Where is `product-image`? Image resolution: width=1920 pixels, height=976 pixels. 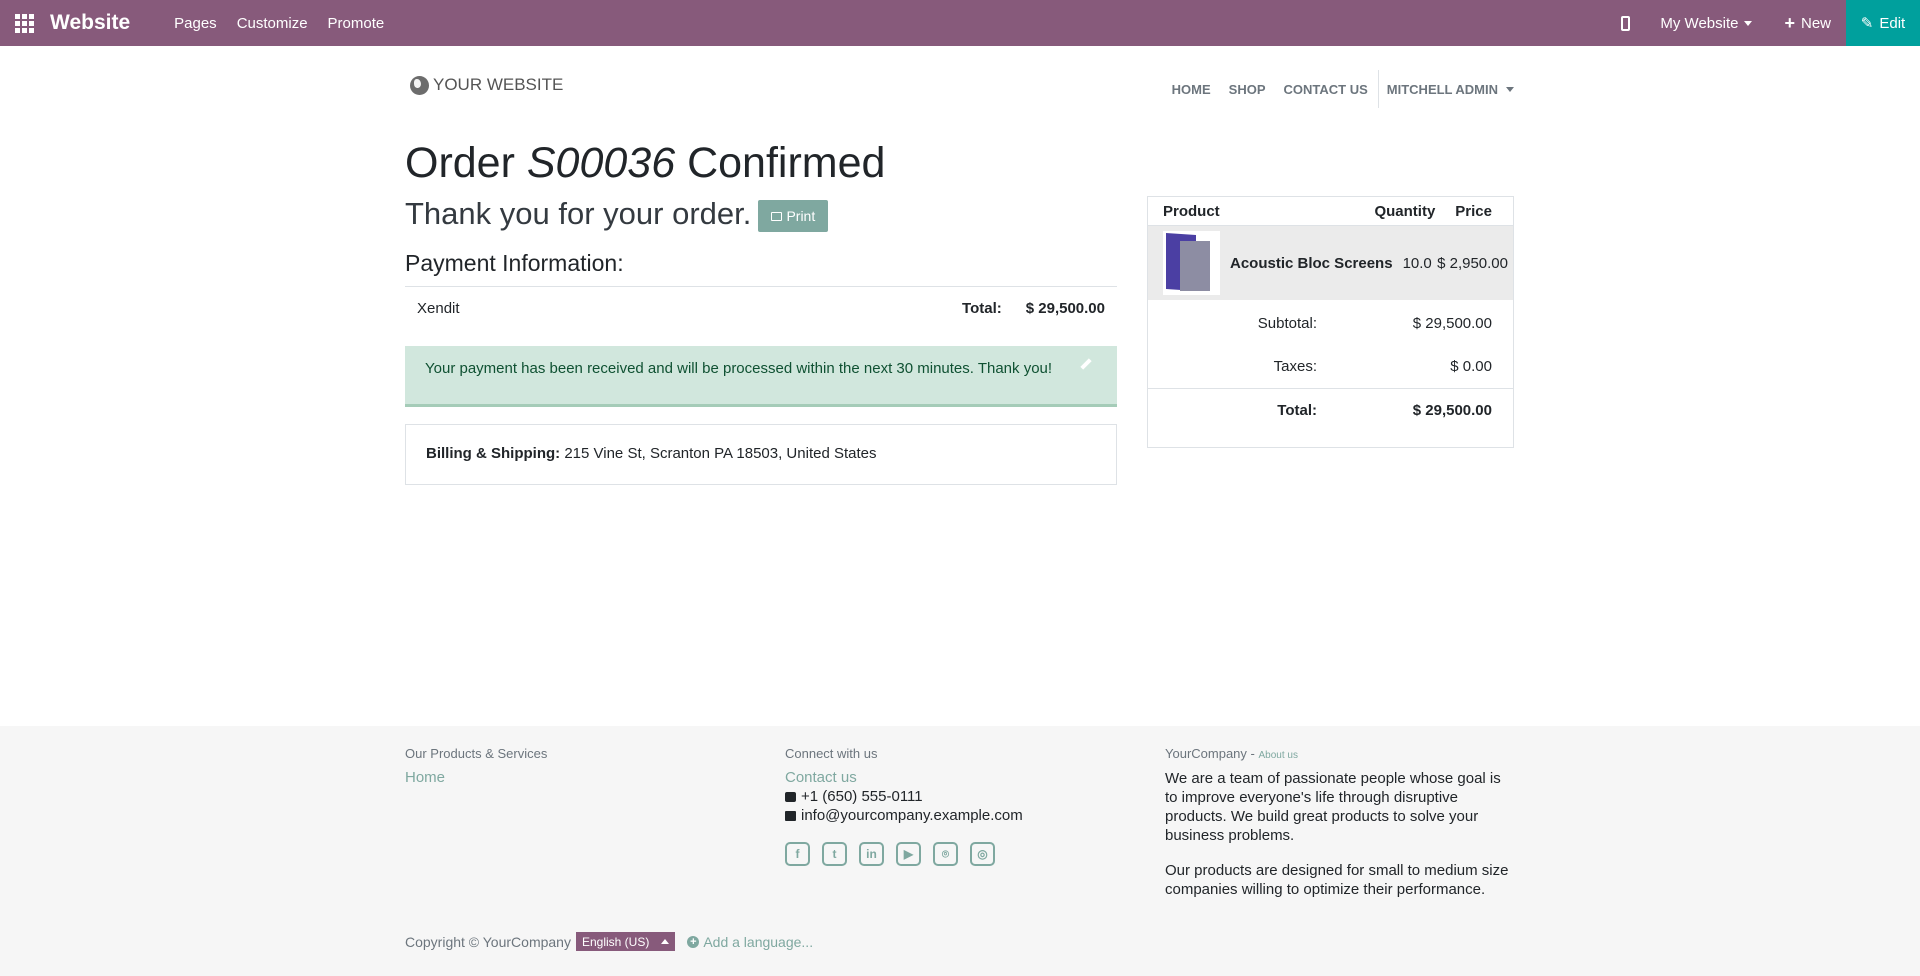 product-image is located at coordinates (1191, 263).